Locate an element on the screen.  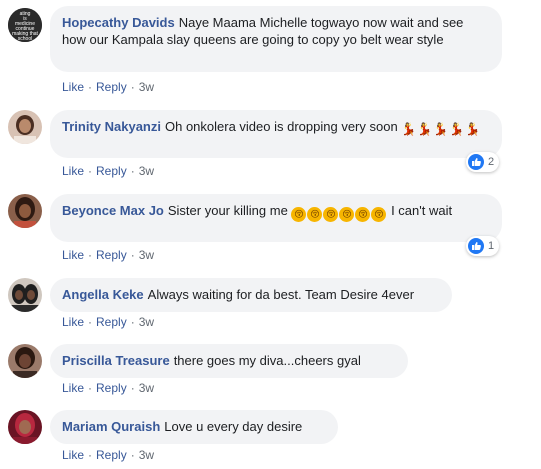
comment-author: Mariam Quraish is located at coordinates (111, 426).